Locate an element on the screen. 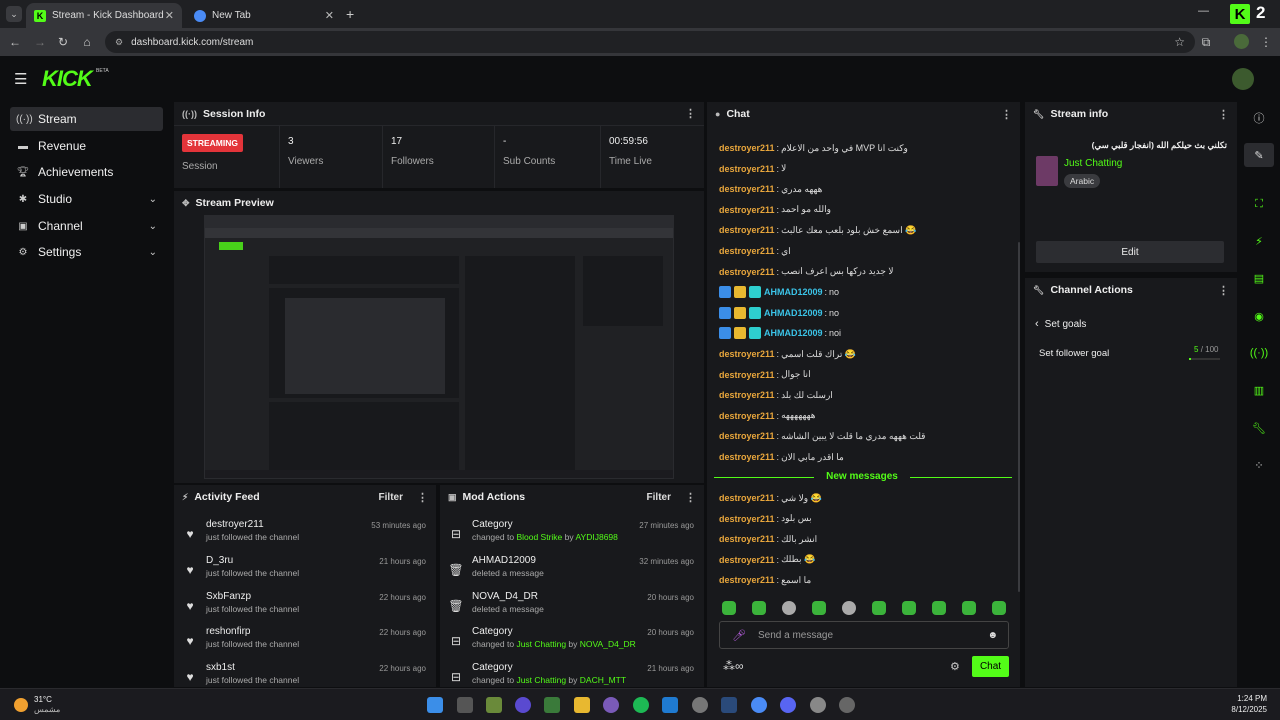  reload-icon: ↻ is located at coordinates (63, 42).